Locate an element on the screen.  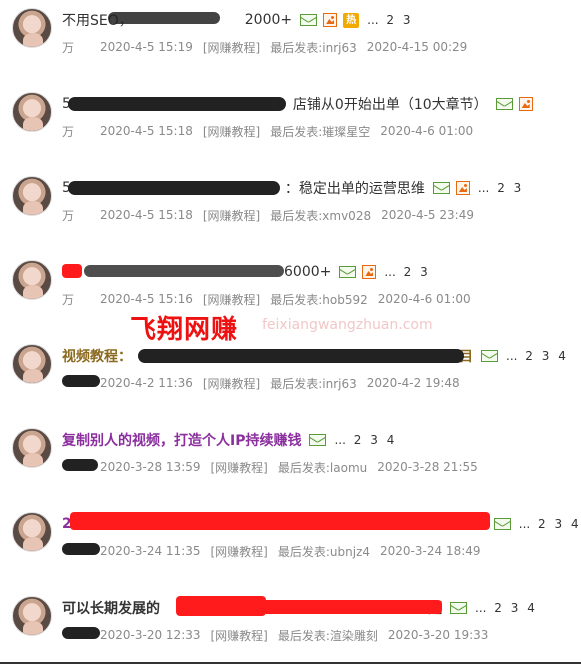
last-post-date: 2020-3-24 18:49 is located at coordinates (430, 551).